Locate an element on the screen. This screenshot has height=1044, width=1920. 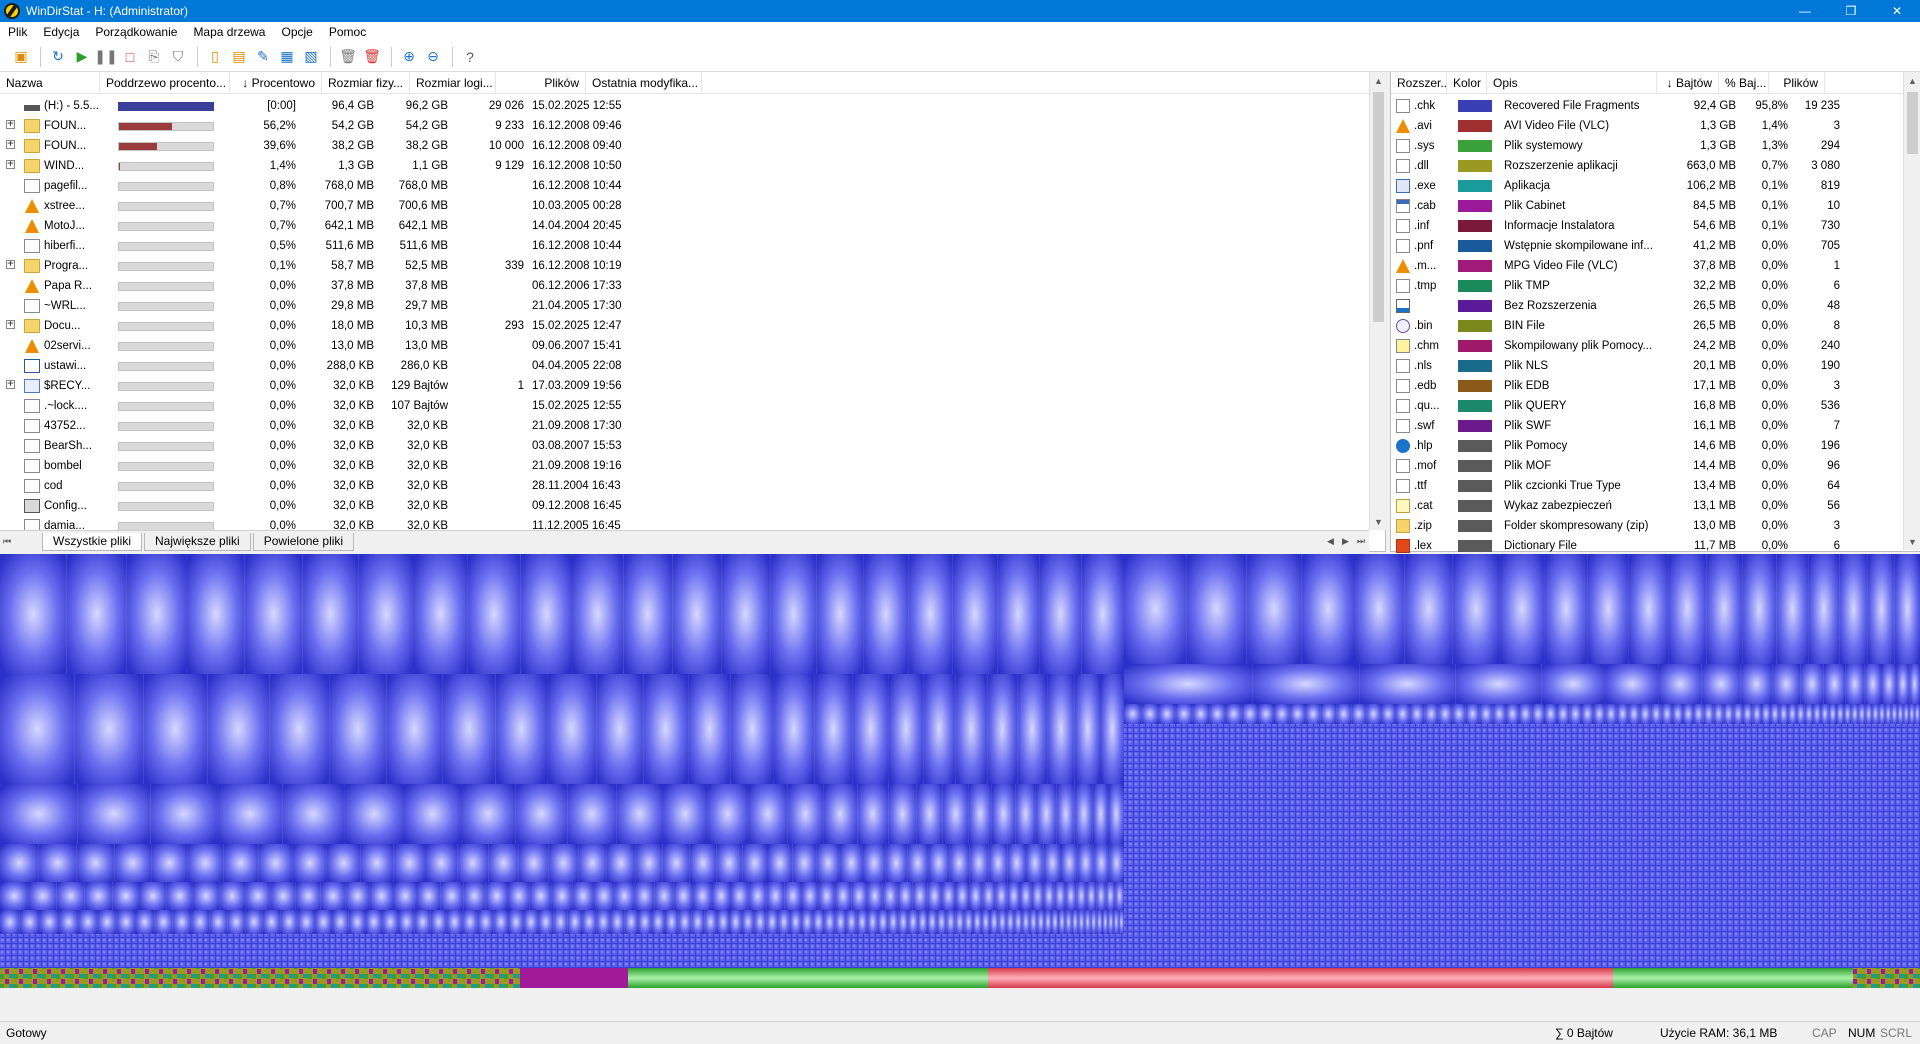
extension-row: .edb Plik EDB 17,1 MB 0,0% 3 is located at coordinates (1618, 386).